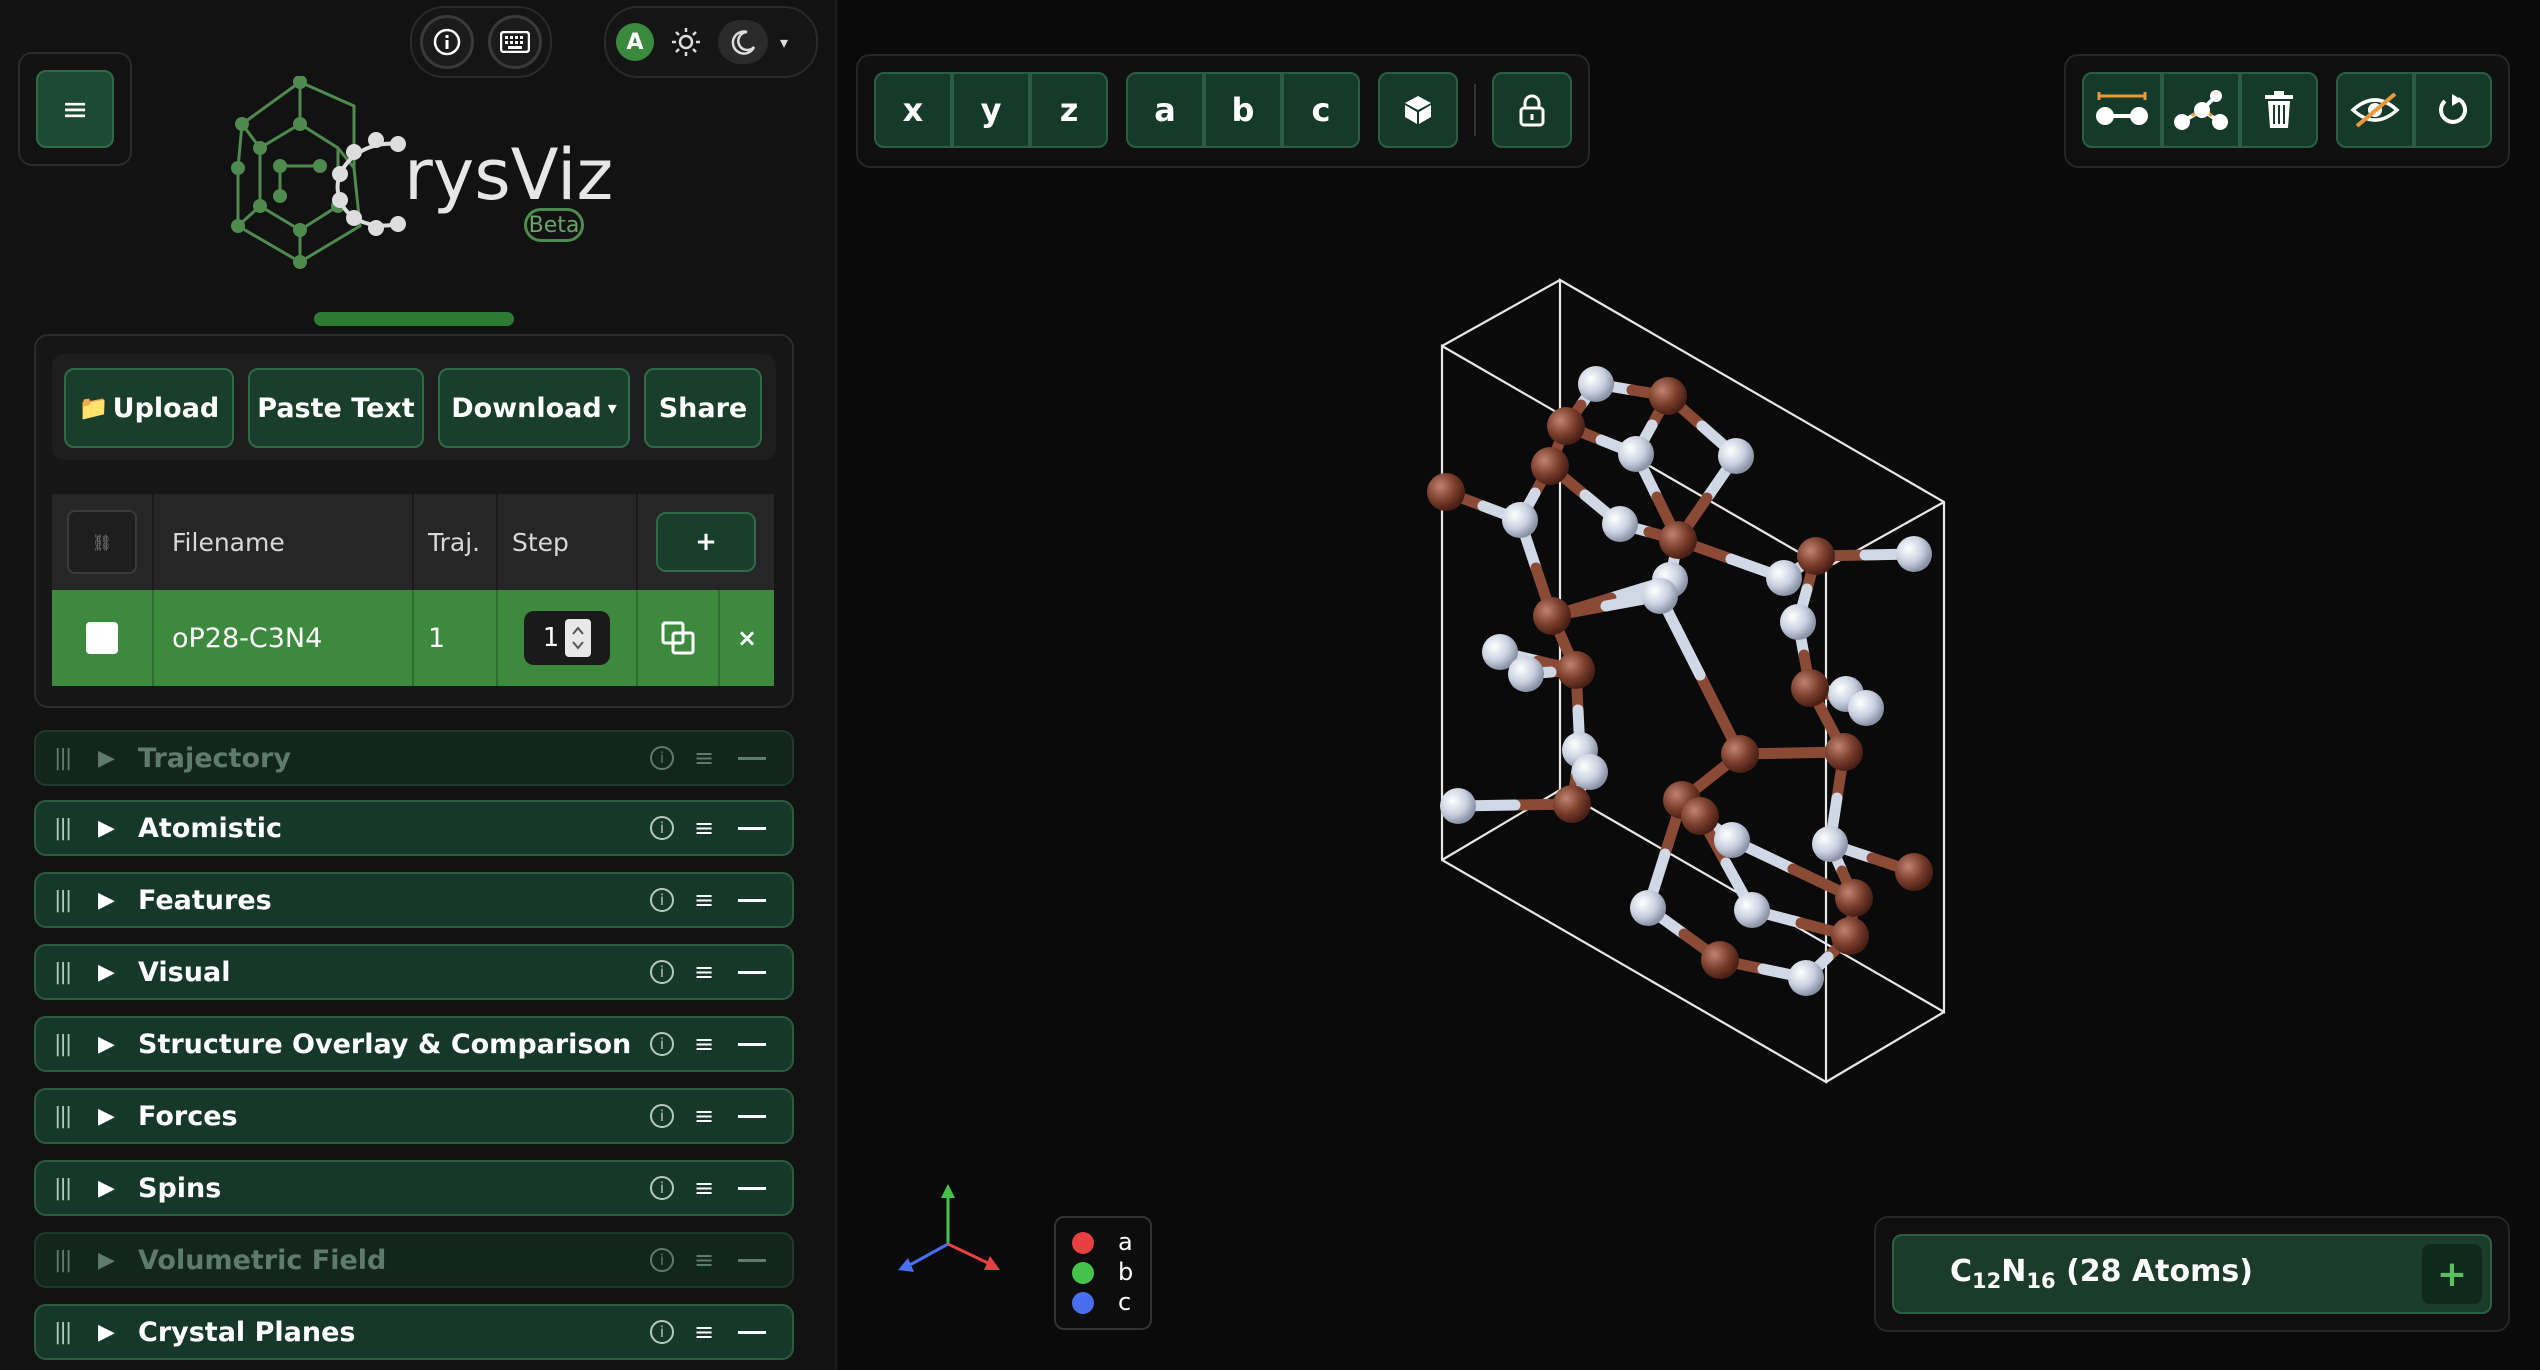 The width and height of the screenshot is (2540, 1370). What do you see at coordinates (414, 1044) in the screenshot?
I see `section-structure-overlay-comparison: ||| ▶ Structure Overlay & Comparison i ≡` at bounding box center [414, 1044].